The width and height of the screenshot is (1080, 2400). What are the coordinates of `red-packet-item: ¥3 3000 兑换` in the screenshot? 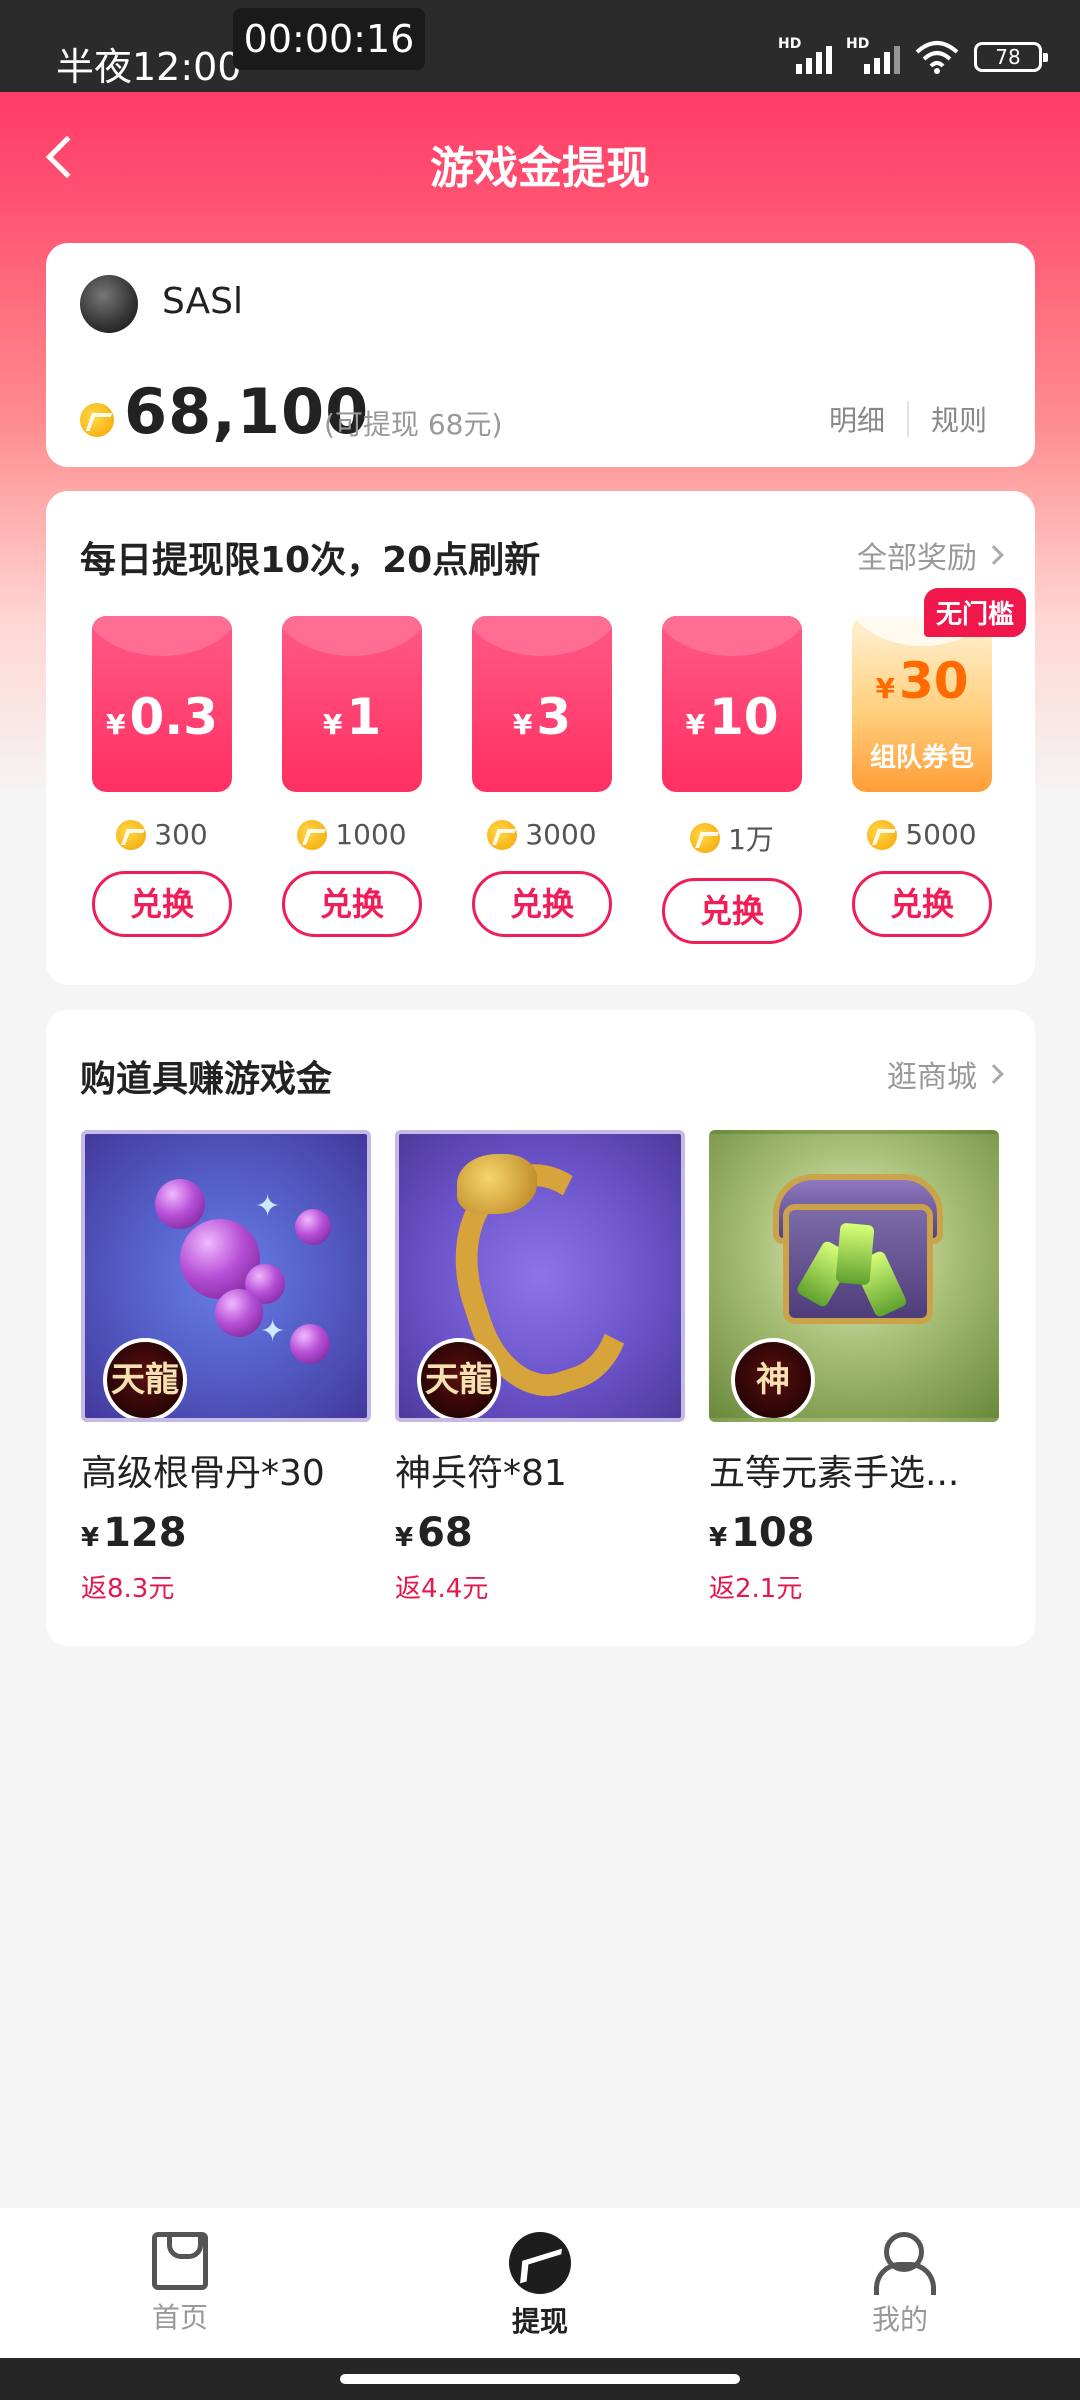 It's located at (542, 776).